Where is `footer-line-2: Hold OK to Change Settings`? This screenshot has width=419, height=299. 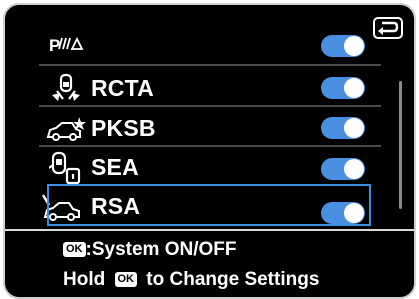
footer-line-2: Hold OK to Change Settings is located at coordinates (191, 280).